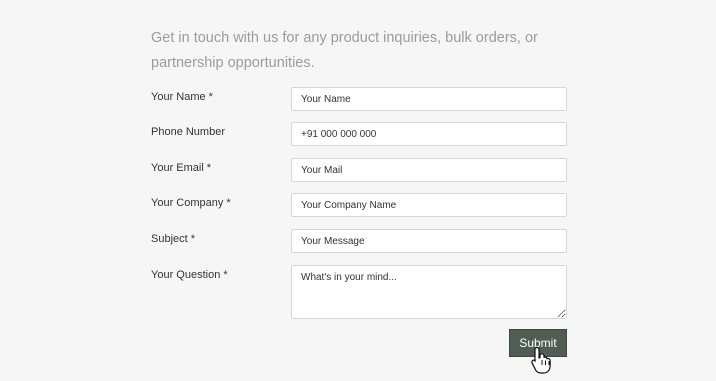 Image resolution: width=716 pixels, height=381 pixels. I want to click on form-row-subject: Subject *, so click(359, 241).